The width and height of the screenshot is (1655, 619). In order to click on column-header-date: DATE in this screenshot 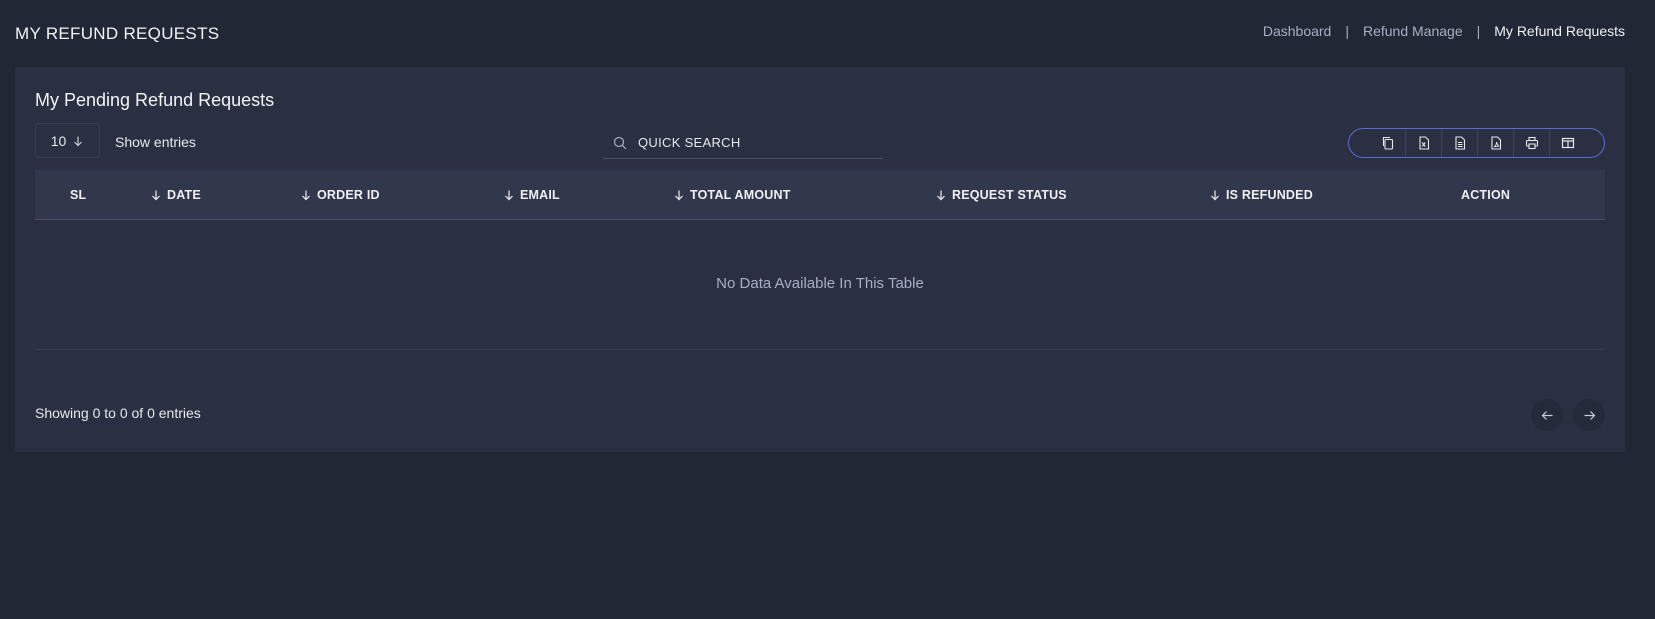, I will do `click(175, 195)`.